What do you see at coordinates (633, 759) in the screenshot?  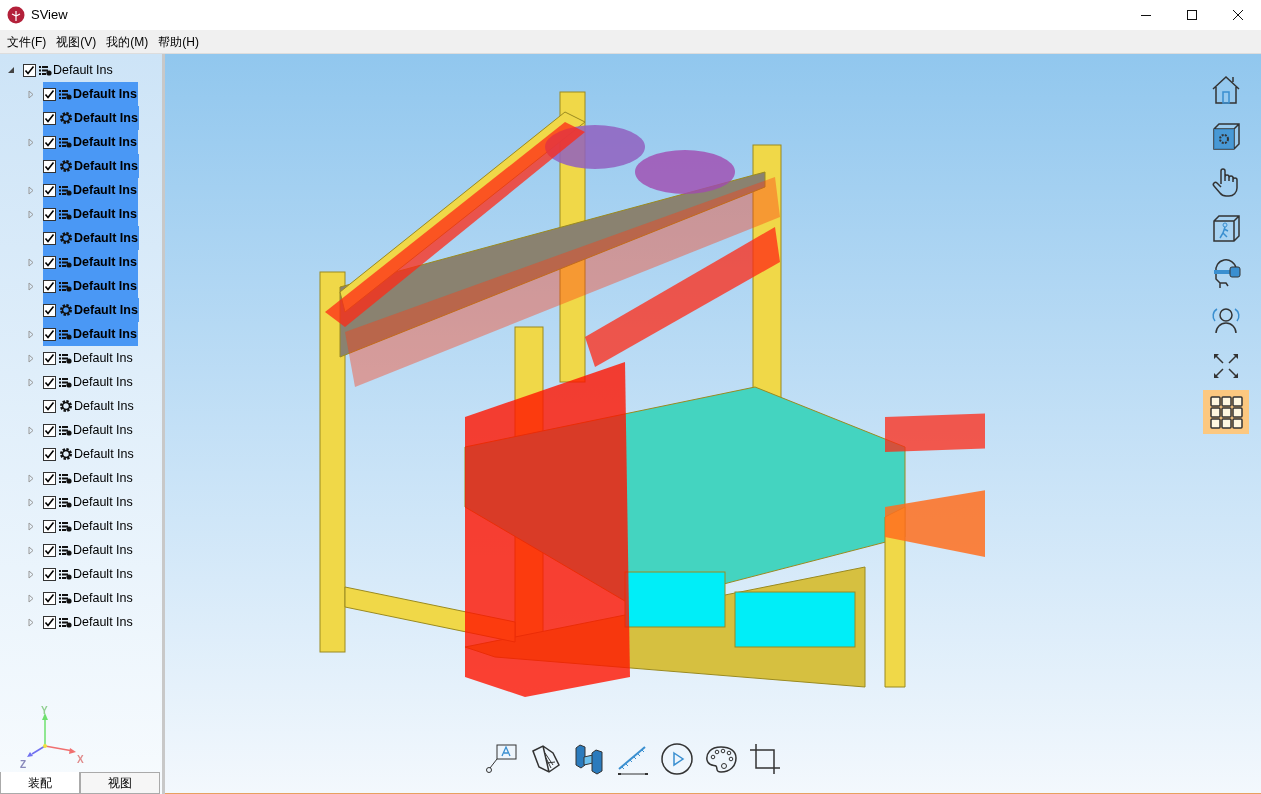 I see `ruler-icon` at bounding box center [633, 759].